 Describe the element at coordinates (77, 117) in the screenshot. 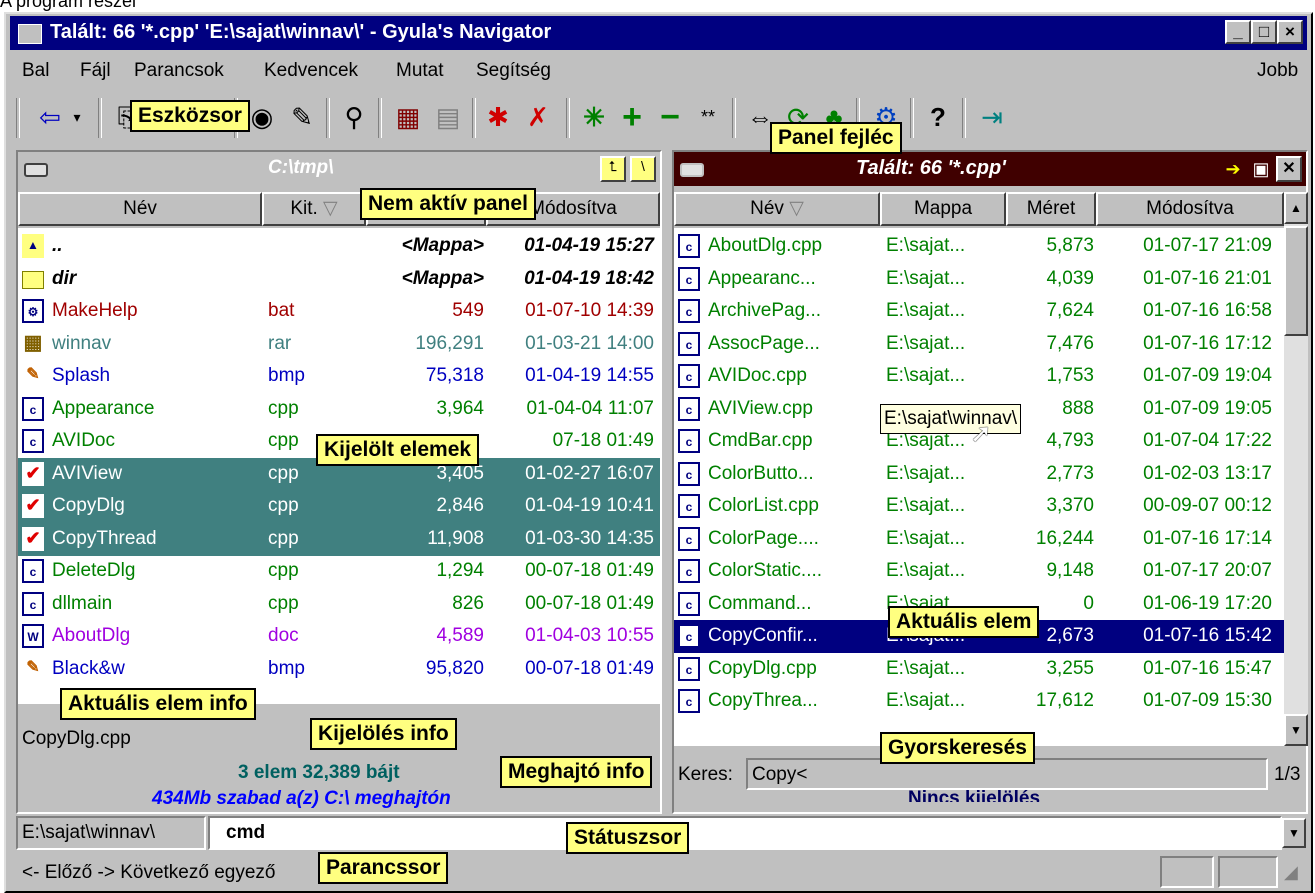

I see `dropdown-arrow-icon: ▾` at that location.